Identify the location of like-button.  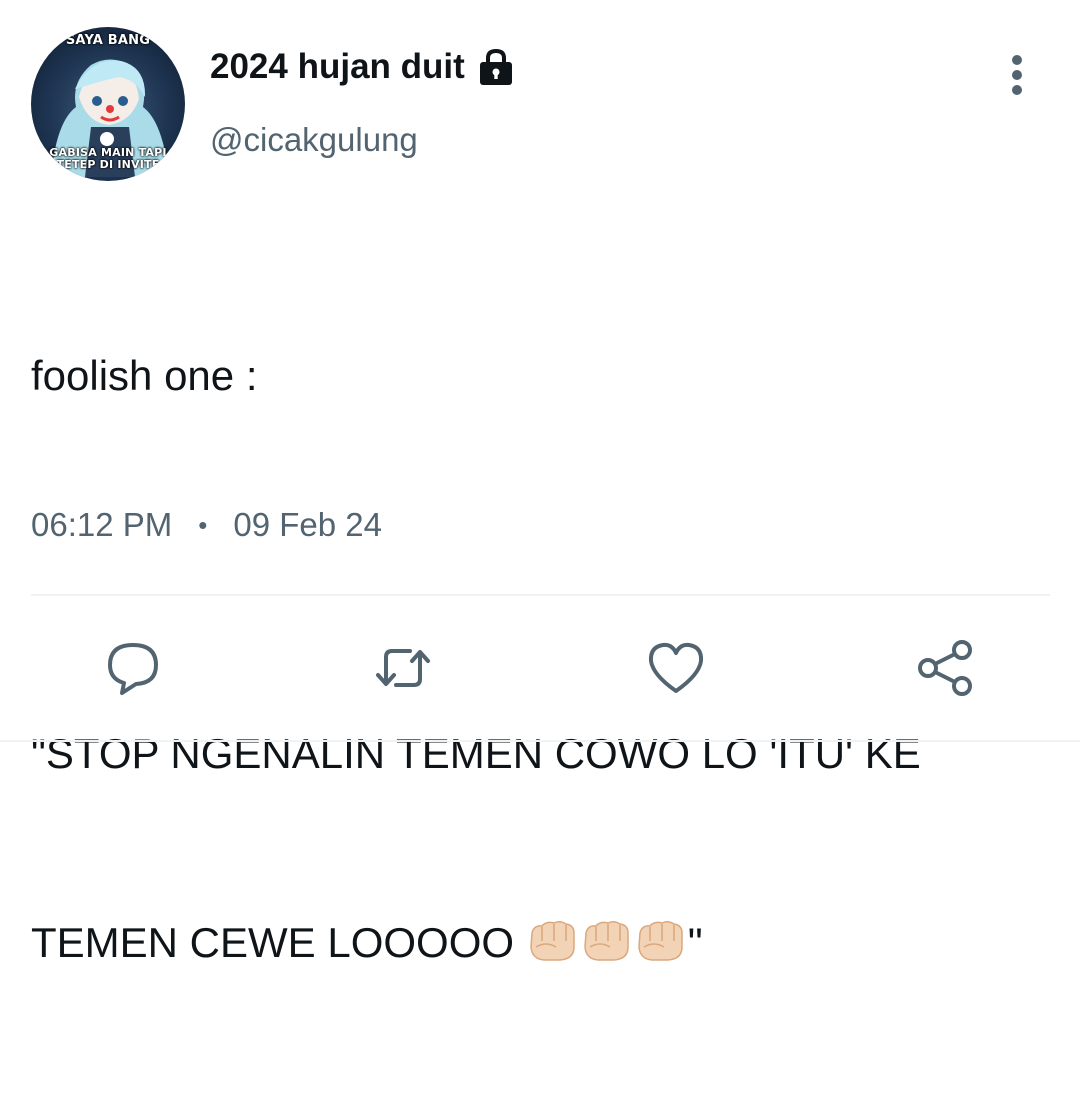
(676, 668).